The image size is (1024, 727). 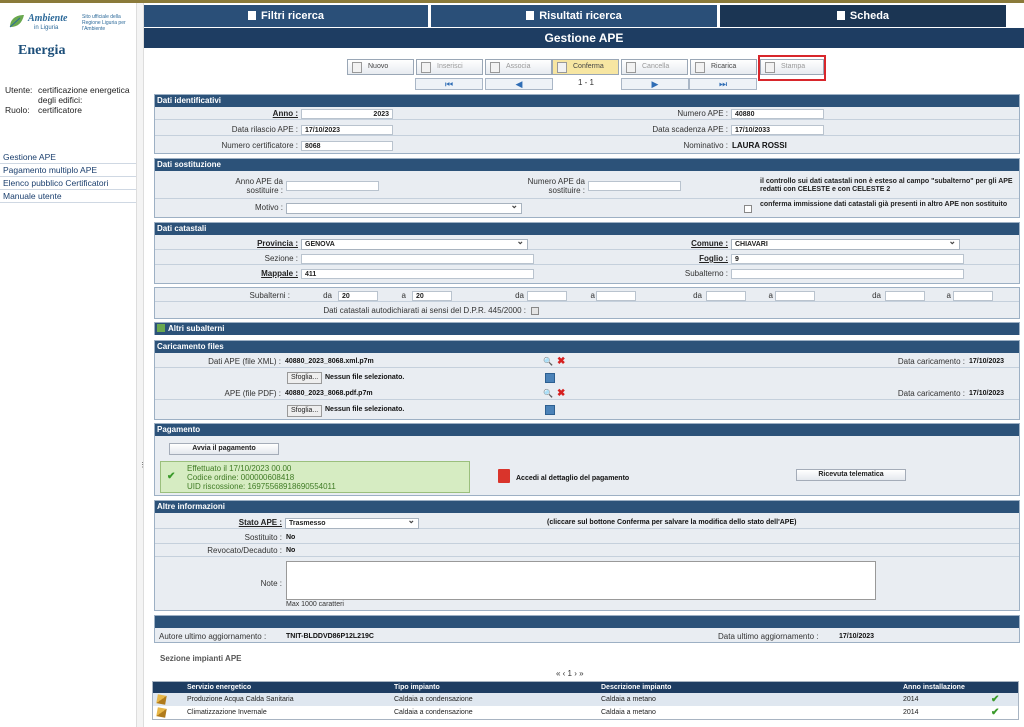 What do you see at coordinates (847, 274) in the screenshot?
I see `subalterno-field` at bounding box center [847, 274].